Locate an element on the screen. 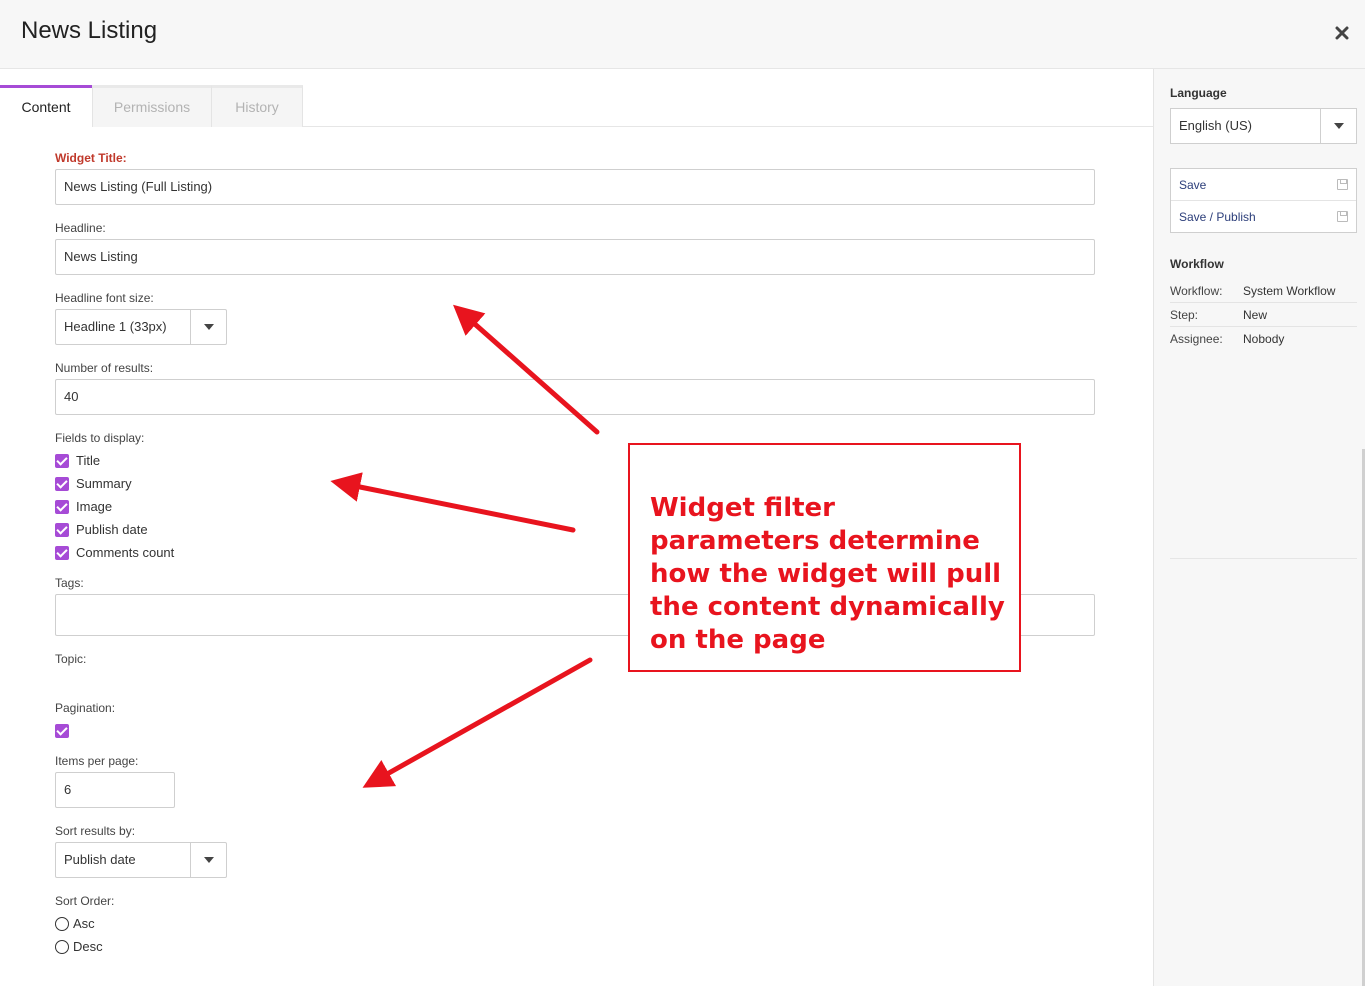 The width and height of the screenshot is (1365, 986). workflow-value: New is located at coordinates (1255, 315).